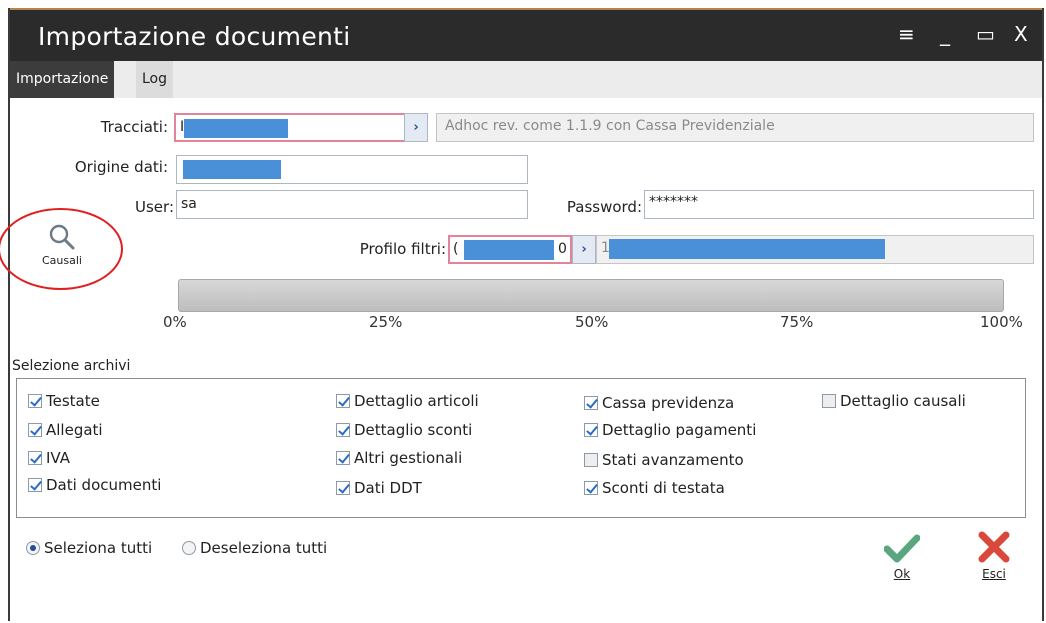 The height and width of the screenshot is (623, 1046). I want to click on checkbox-label: Allegati, so click(74, 430).